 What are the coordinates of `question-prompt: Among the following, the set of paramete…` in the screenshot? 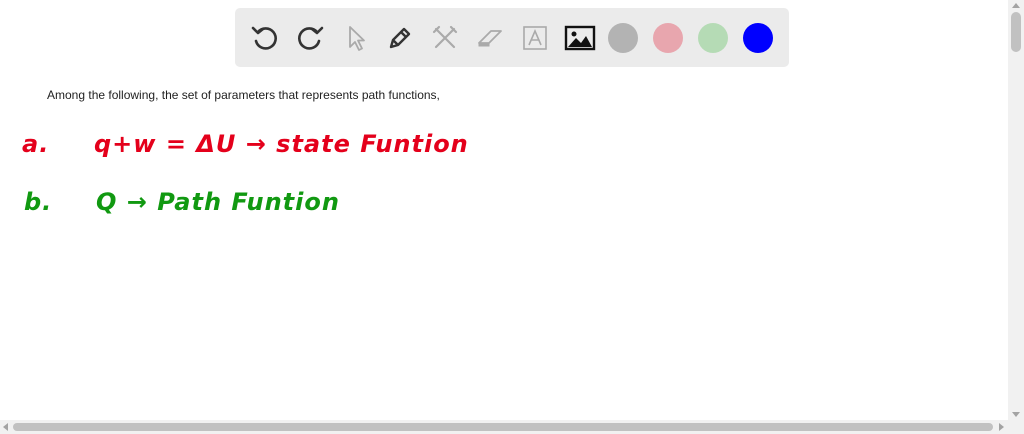 It's located at (243, 95).